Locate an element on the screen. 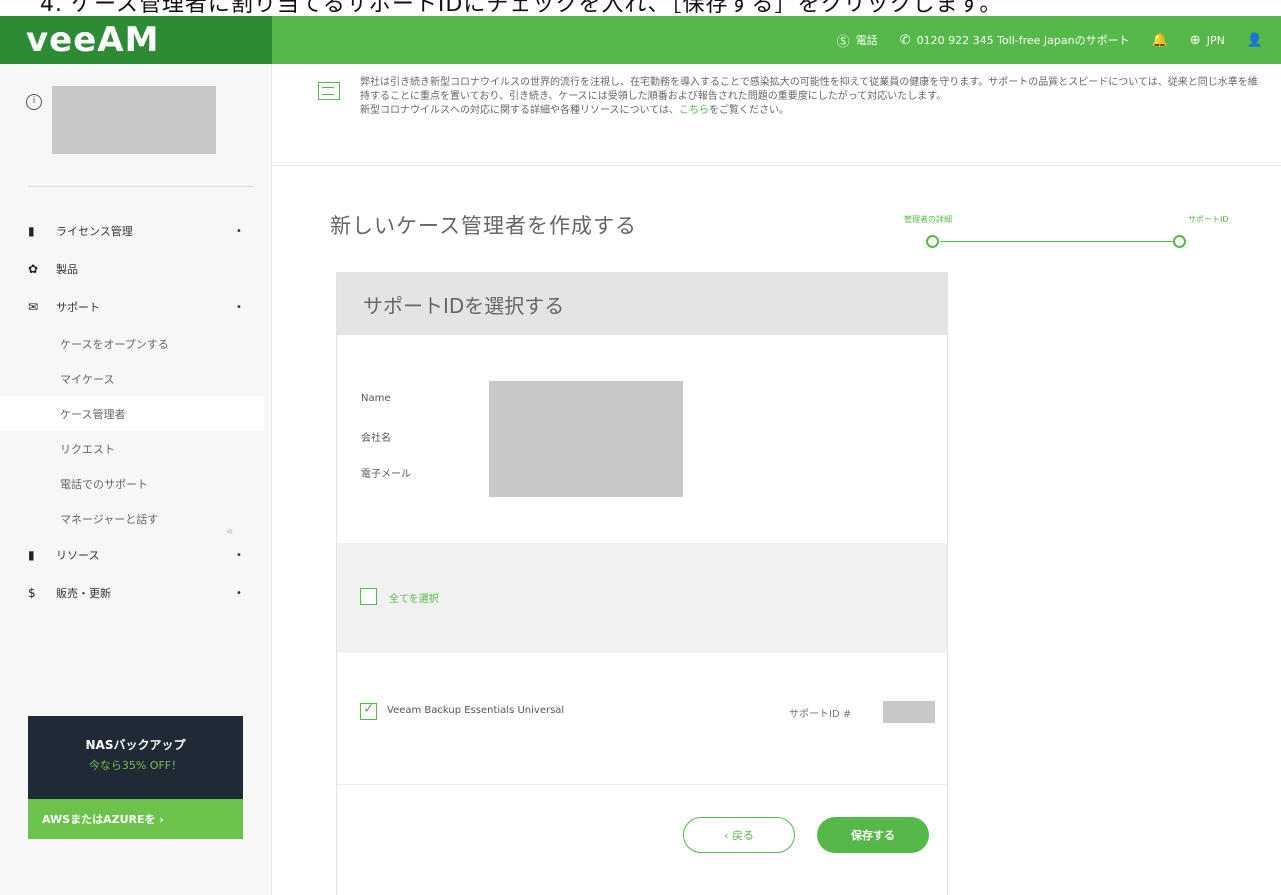  promo-content: NASバックアップ 今なら35% OFF！ is located at coordinates (135, 757).